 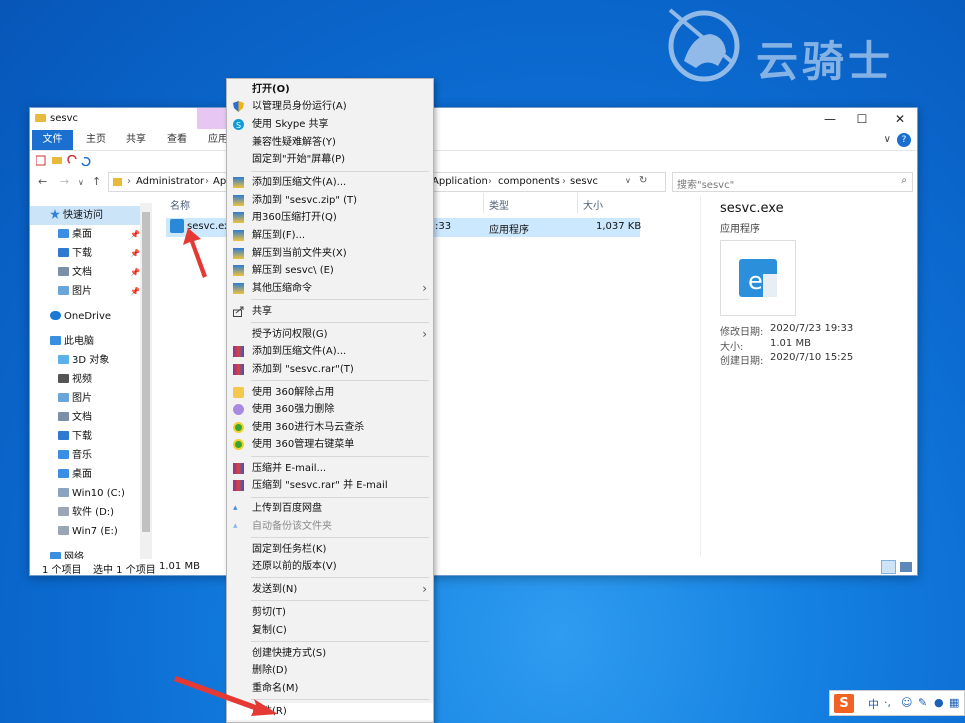 I want to click on menu-baidu-backup: ▴ 自动备份该文件夹, so click(x=330, y=526).